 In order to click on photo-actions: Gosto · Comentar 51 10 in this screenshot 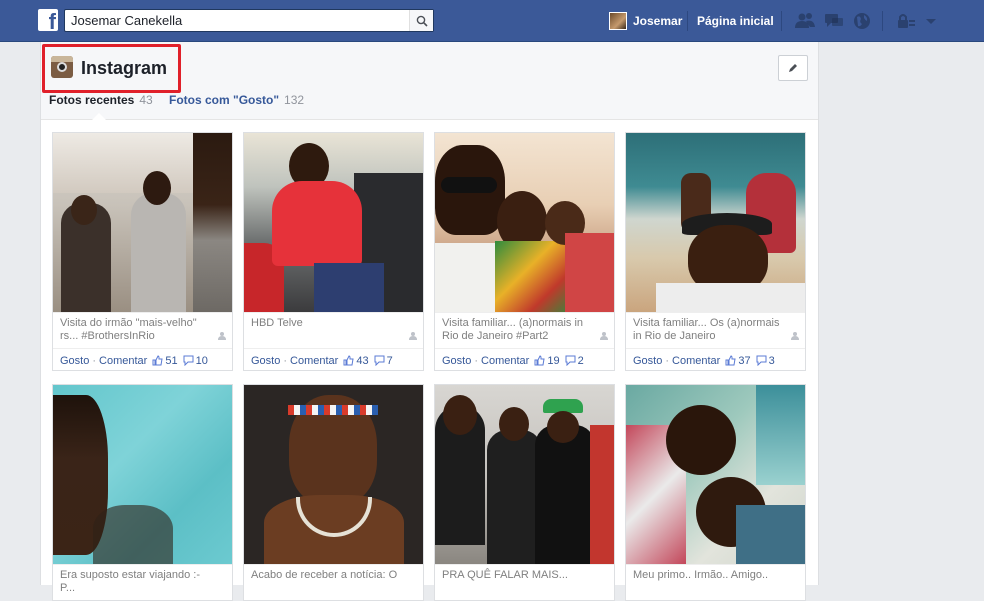, I will do `click(142, 359)`.